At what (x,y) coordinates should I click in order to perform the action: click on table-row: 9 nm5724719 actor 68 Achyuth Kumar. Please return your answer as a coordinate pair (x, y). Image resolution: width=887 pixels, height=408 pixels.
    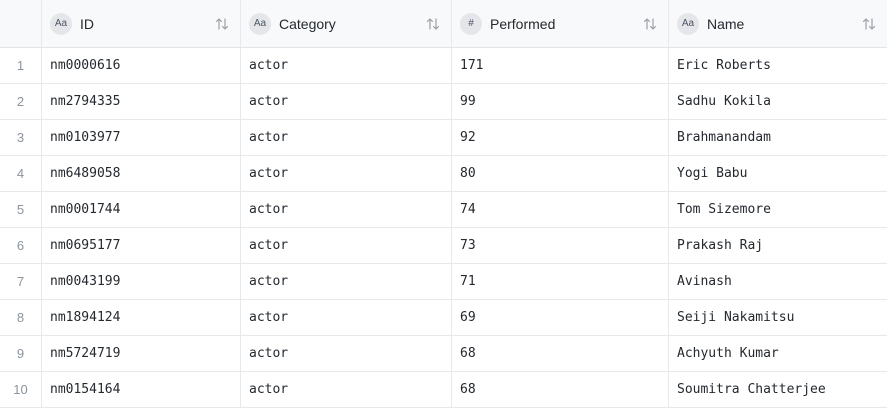
    Looking at the image, I should click on (443, 354).